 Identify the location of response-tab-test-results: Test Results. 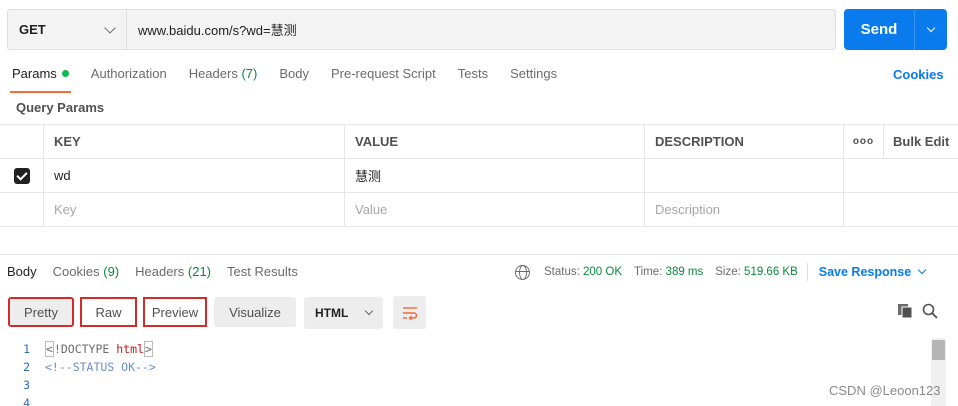
(262, 271).